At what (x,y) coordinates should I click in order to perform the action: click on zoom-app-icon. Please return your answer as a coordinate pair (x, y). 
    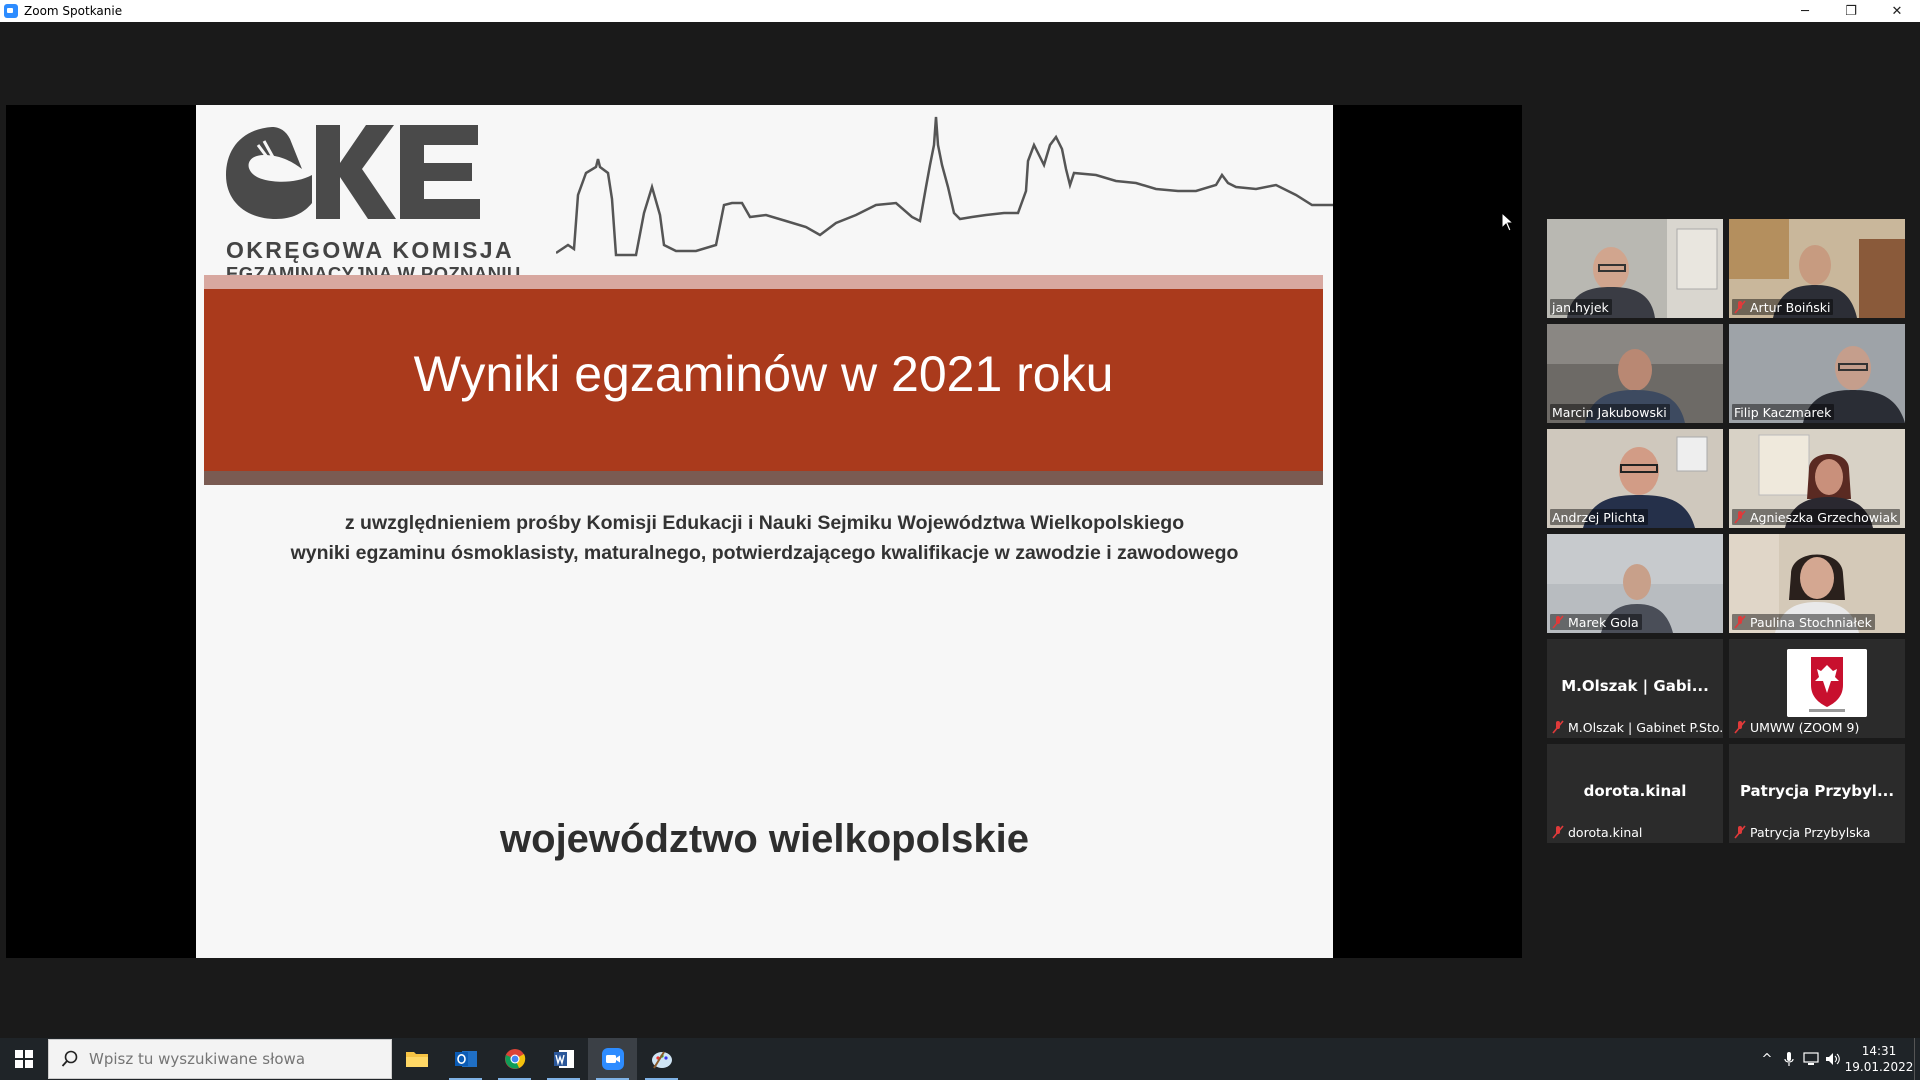
    Looking at the image, I should click on (11, 11).